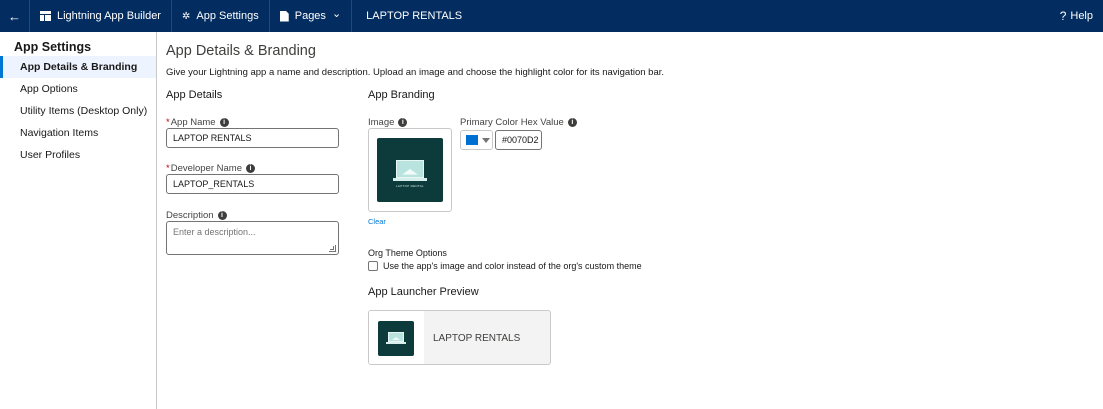  I want to click on sidebar-title: App Settings, so click(53, 47).